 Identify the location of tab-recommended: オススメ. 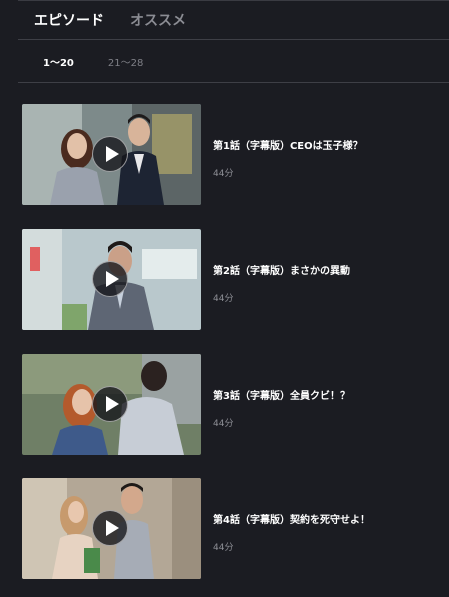
(158, 20).